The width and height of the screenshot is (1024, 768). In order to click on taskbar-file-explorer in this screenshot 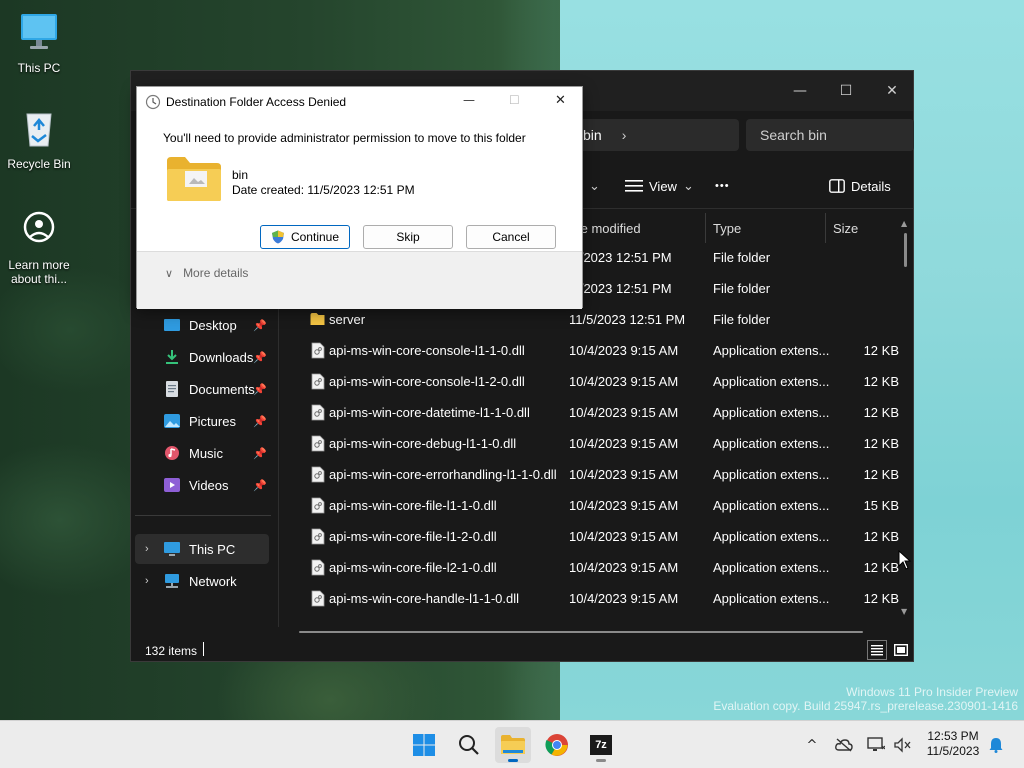, I will do `click(513, 745)`.